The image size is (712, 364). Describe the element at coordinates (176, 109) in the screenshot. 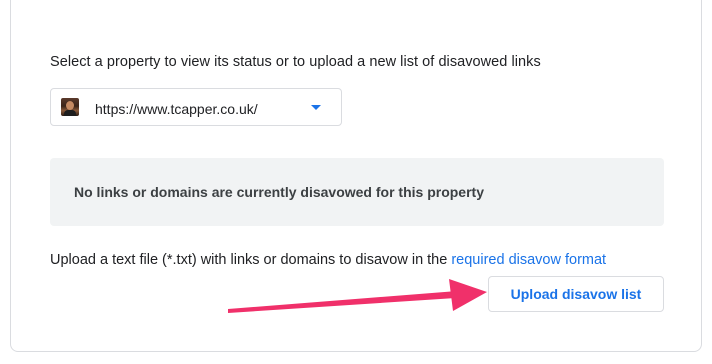

I see `selected-property-url: https://www.tcapper.co.uk/` at that location.